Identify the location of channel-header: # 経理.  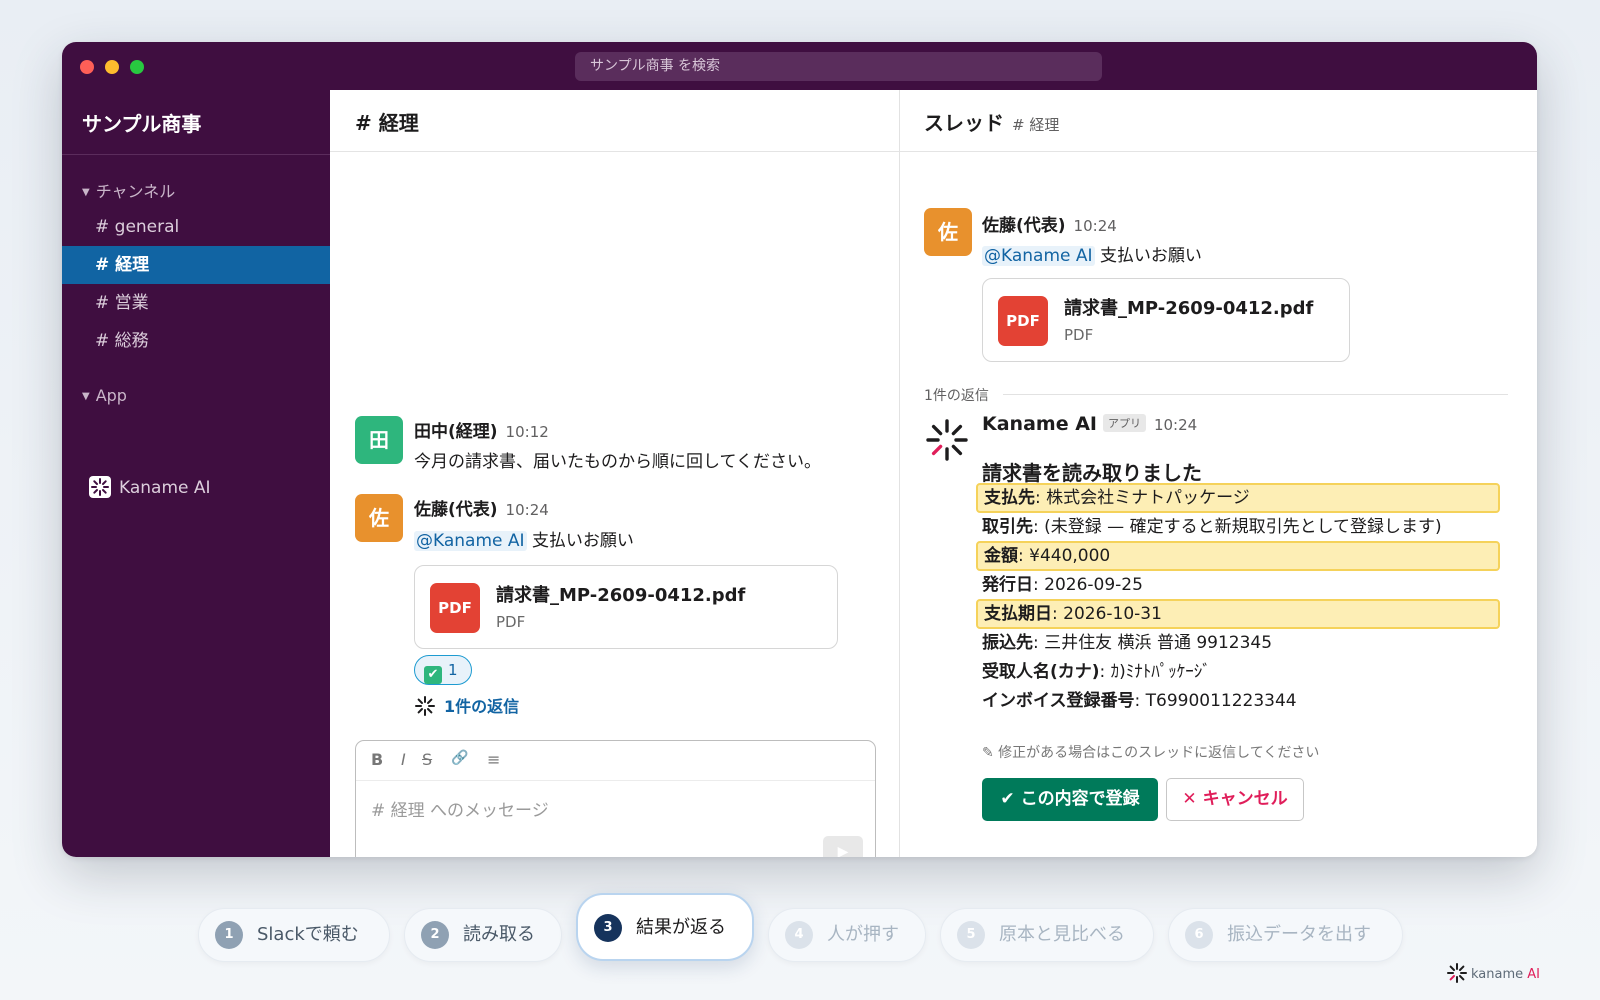
(614, 121).